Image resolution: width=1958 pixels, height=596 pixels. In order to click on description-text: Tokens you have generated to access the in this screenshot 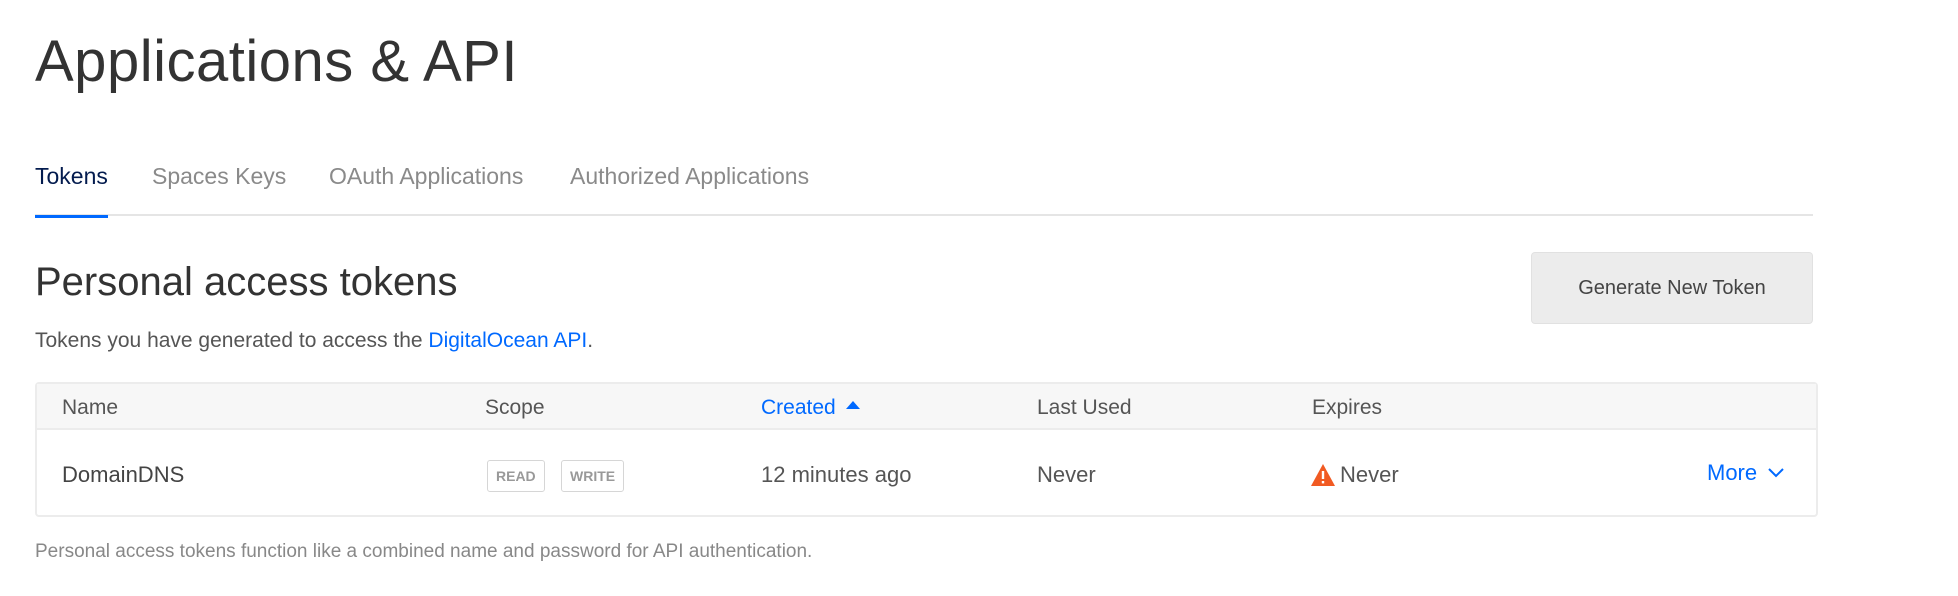, I will do `click(232, 340)`.